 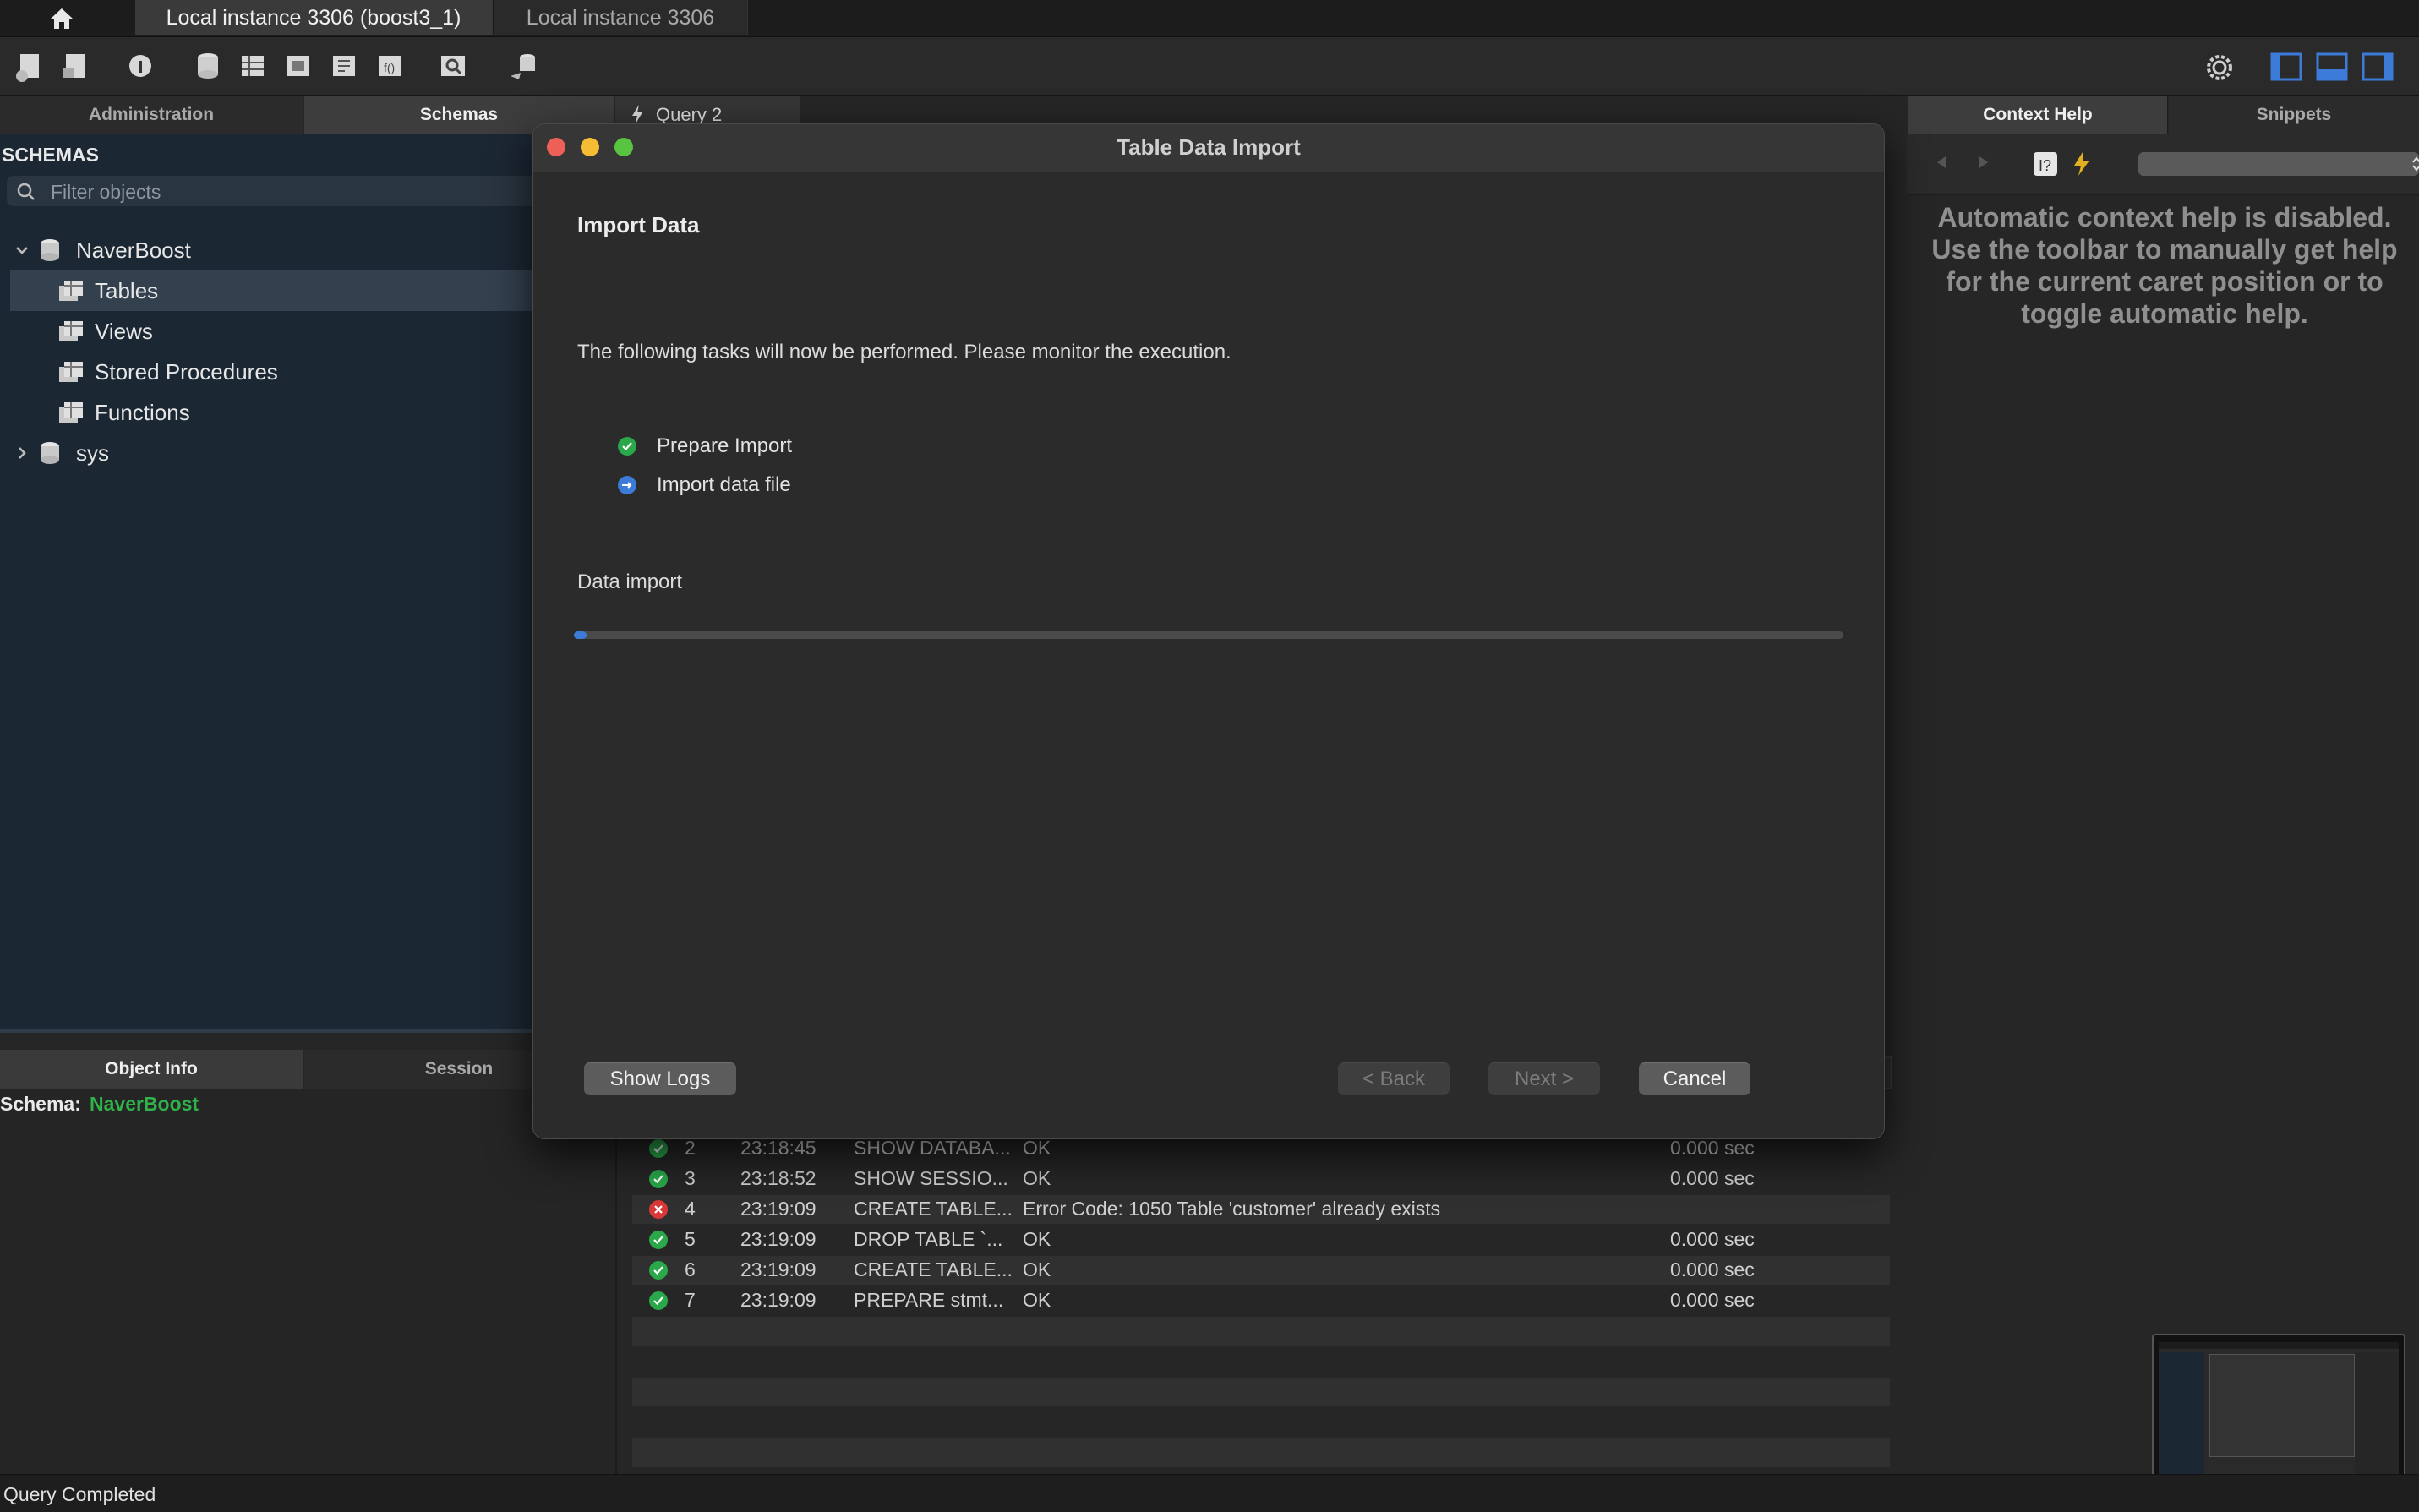 I want to click on create-function-icon: f(), so click(x=389, y=66).